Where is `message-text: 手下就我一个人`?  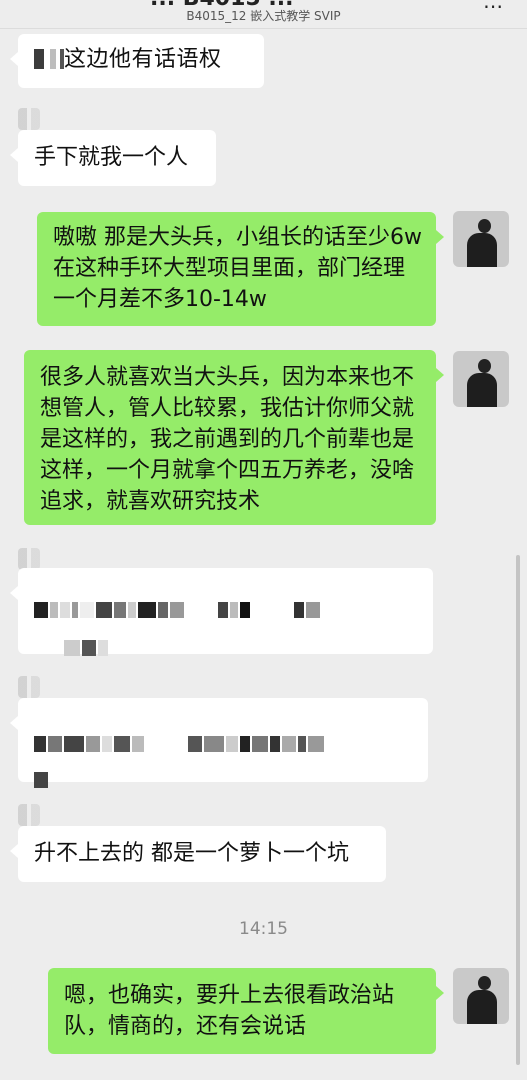 message-text: 手下就我一个人 is located at coordinates (111, 157).